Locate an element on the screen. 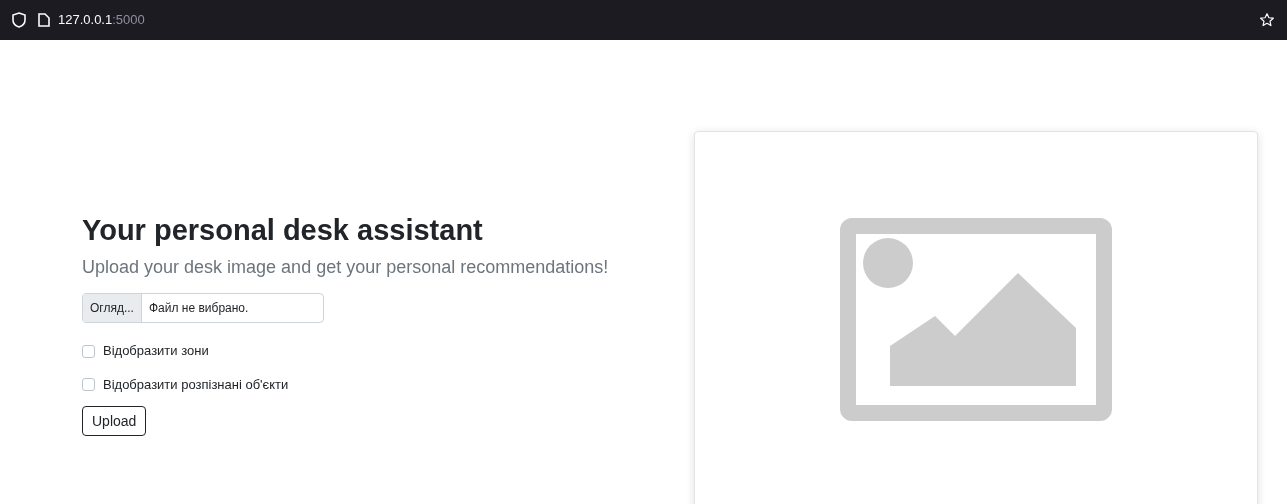  file-input: Огляд... Файл не вибрано. is located at coordinates (203, 308).